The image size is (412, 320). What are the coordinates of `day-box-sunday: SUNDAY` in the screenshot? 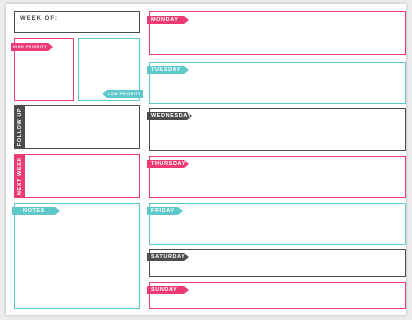 It's located at (277, 295).